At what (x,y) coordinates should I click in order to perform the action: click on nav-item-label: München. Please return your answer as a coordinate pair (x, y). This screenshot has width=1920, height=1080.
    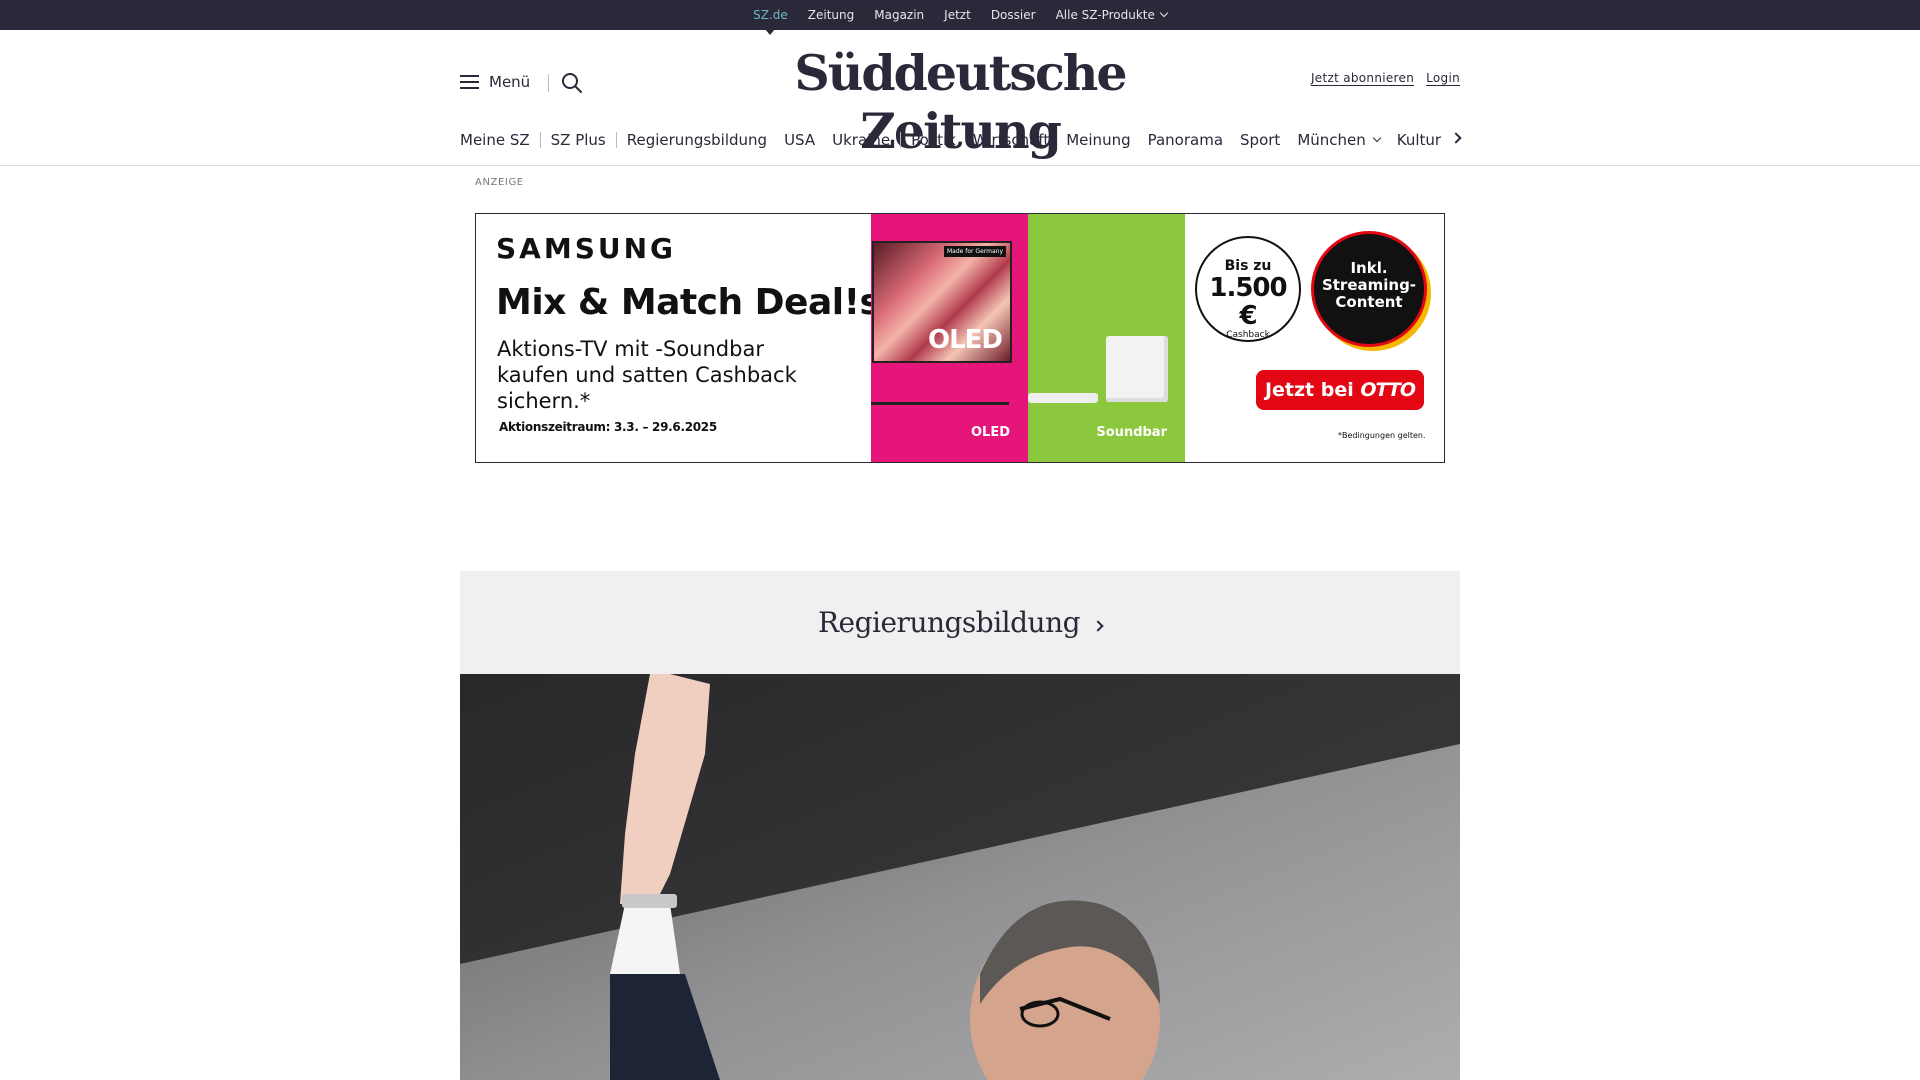
    Looking at the image, I should click on (1331, 140).